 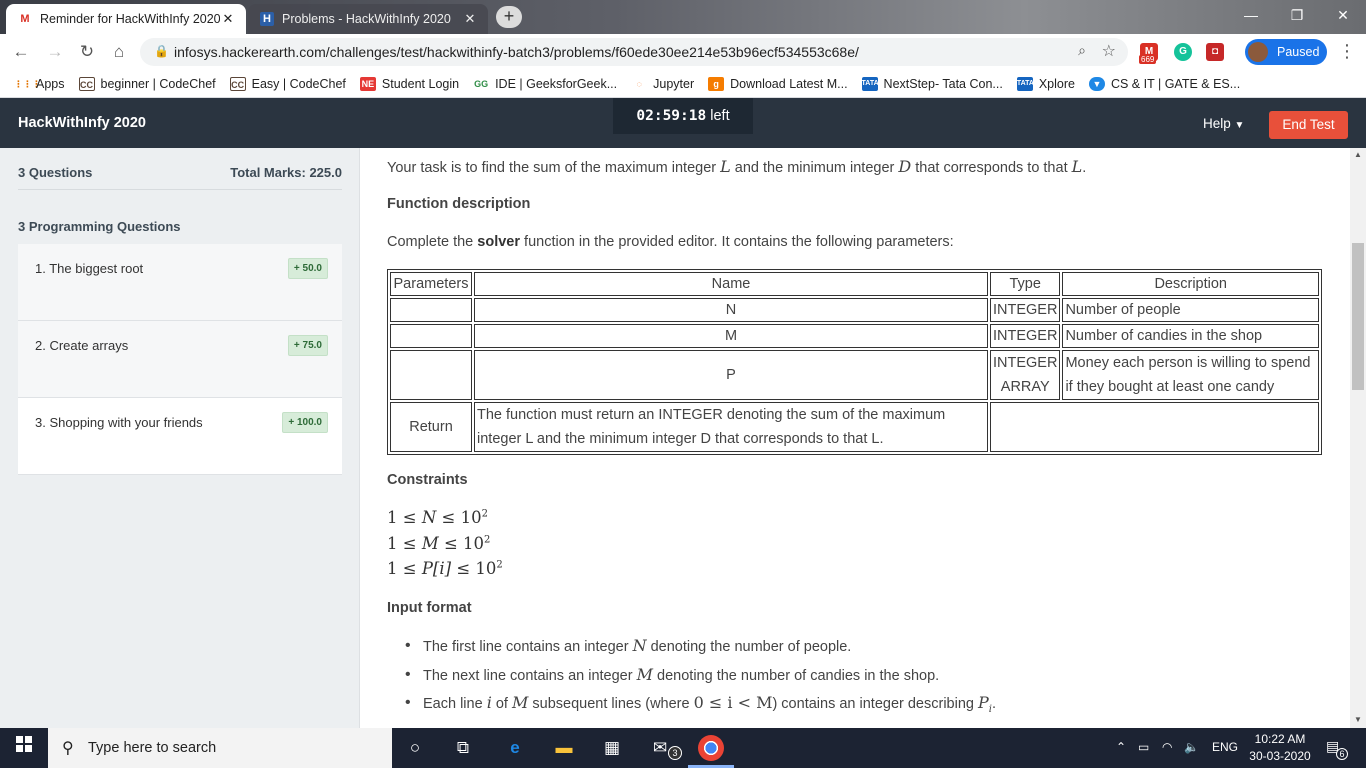 What do you see at coordinates (1191, 747) in the screenshot?
I see `volume-icon: 🔈` at bounding box center [1191, 747].